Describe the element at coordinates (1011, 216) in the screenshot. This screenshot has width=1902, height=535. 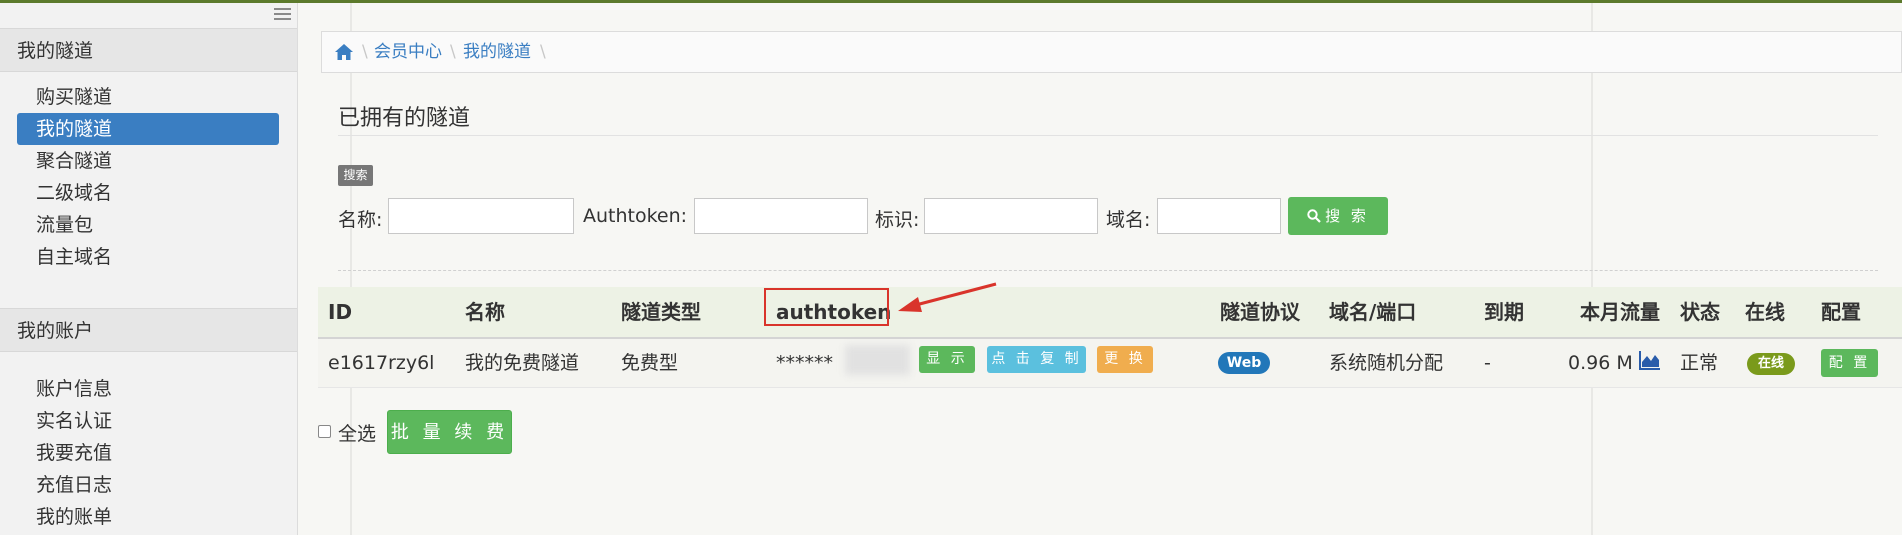
I see `tag-input` at that location.